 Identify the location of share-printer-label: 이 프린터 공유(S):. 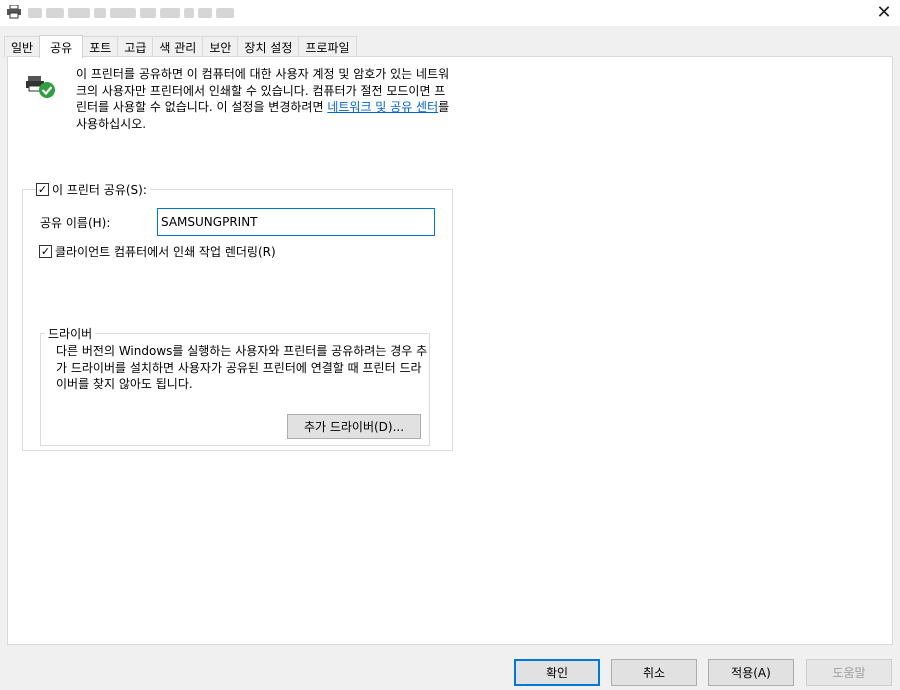
(99, 190).